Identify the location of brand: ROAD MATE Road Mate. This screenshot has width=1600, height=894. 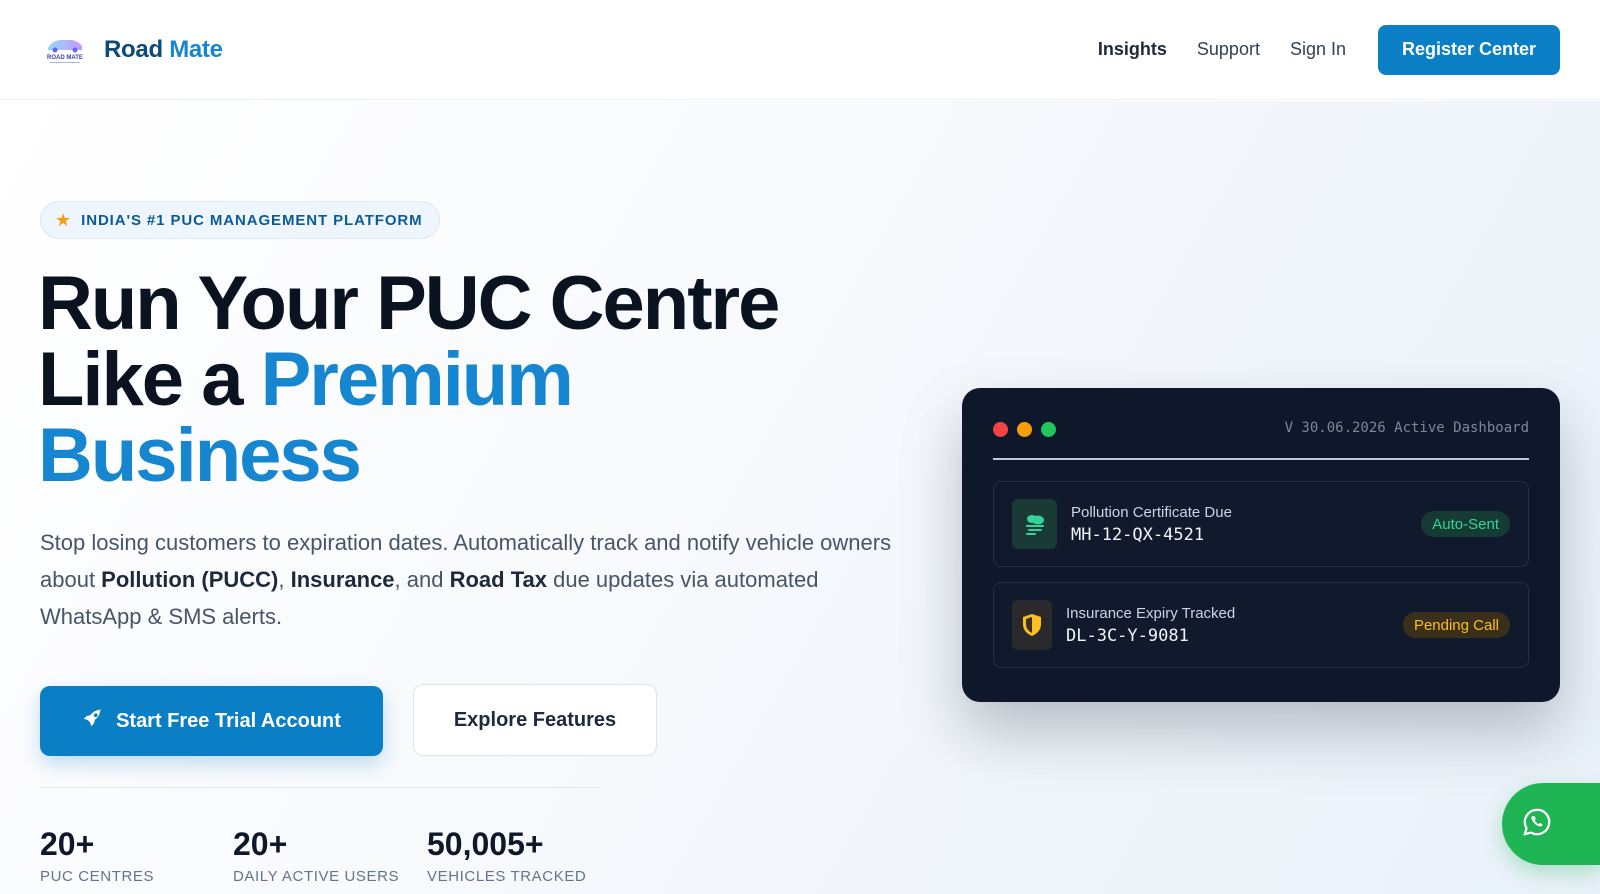
(133, 50).